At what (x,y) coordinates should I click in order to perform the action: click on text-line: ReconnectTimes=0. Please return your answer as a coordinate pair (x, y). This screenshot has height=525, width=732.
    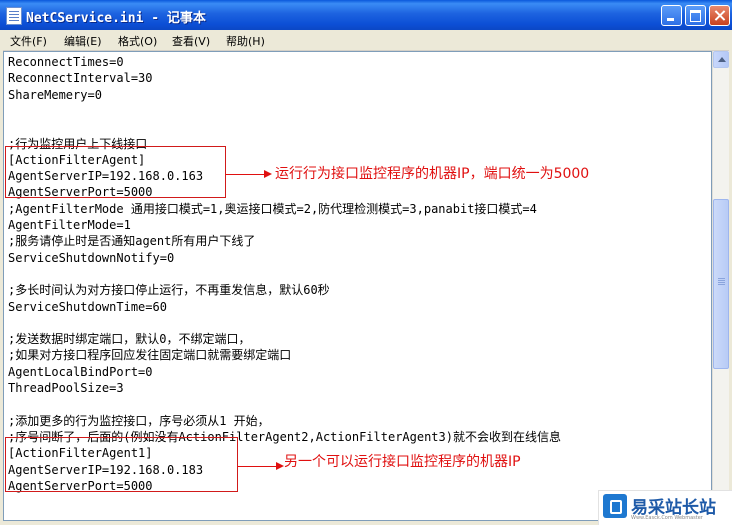
    Looking at the image, I should click on (66, 62).